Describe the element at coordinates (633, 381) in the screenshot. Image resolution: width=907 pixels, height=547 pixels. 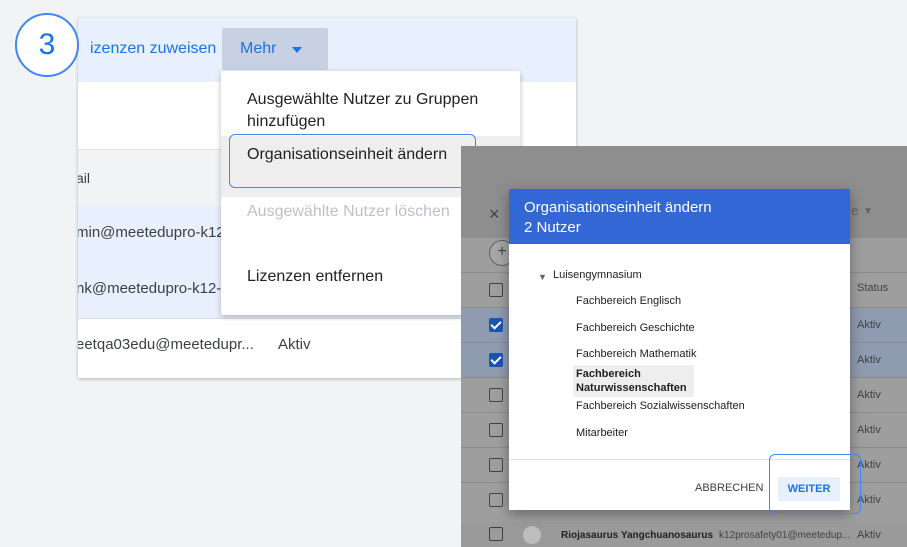
I see `org-unit-item-selected: Fachbereich Naturwissenschaften` at that location.